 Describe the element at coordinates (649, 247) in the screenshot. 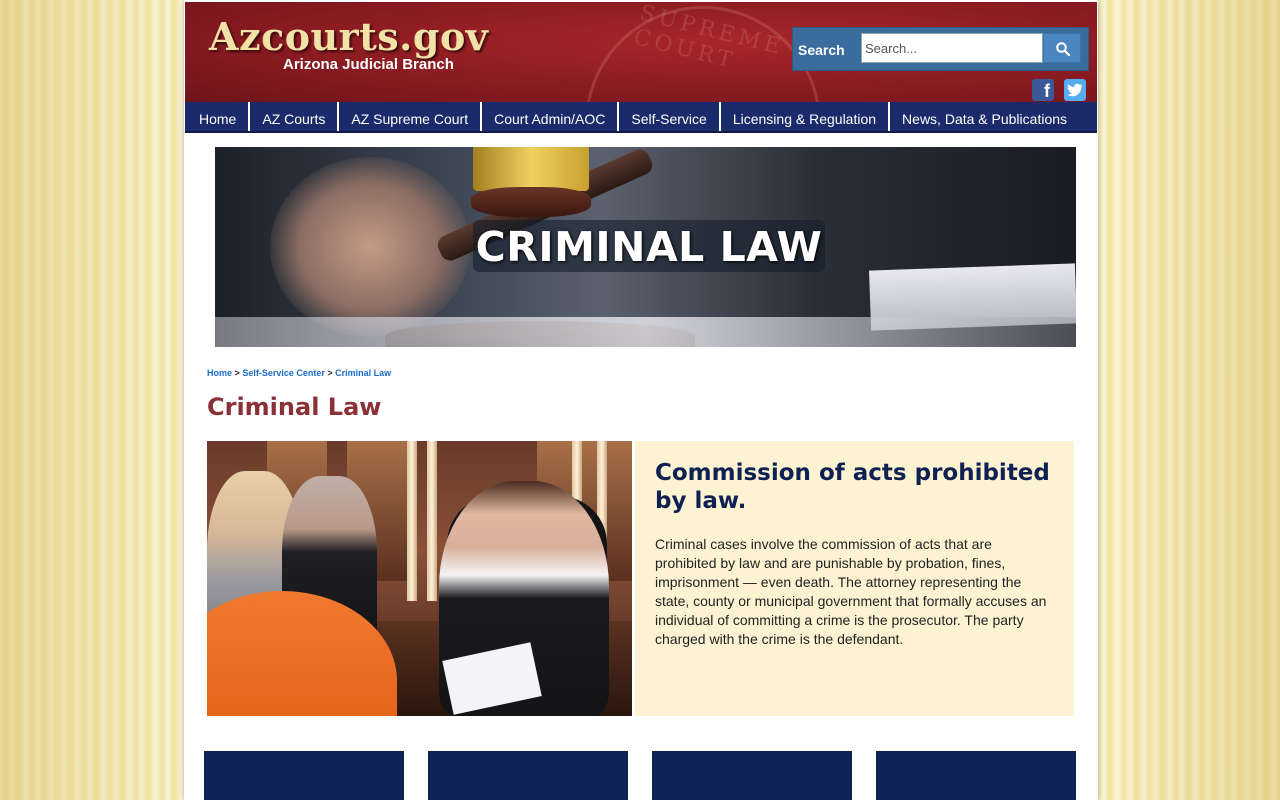

I see `hero-title: CRIMINAL LAW` at that location.